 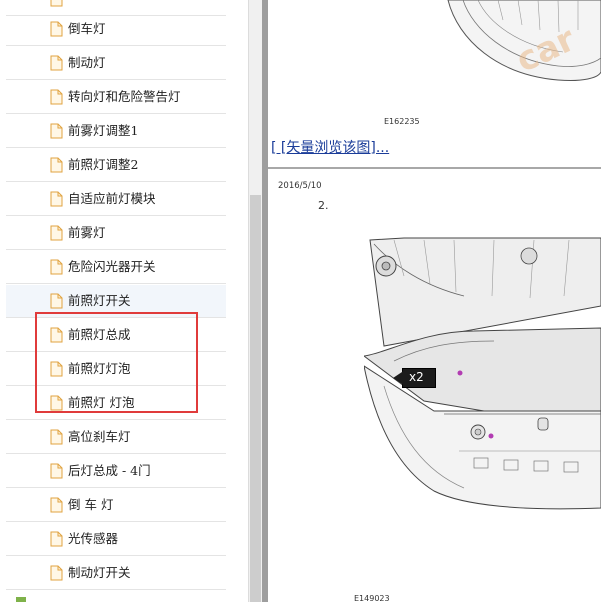 I want to click on quantity-callout: x2, so click(x=414, y=378).